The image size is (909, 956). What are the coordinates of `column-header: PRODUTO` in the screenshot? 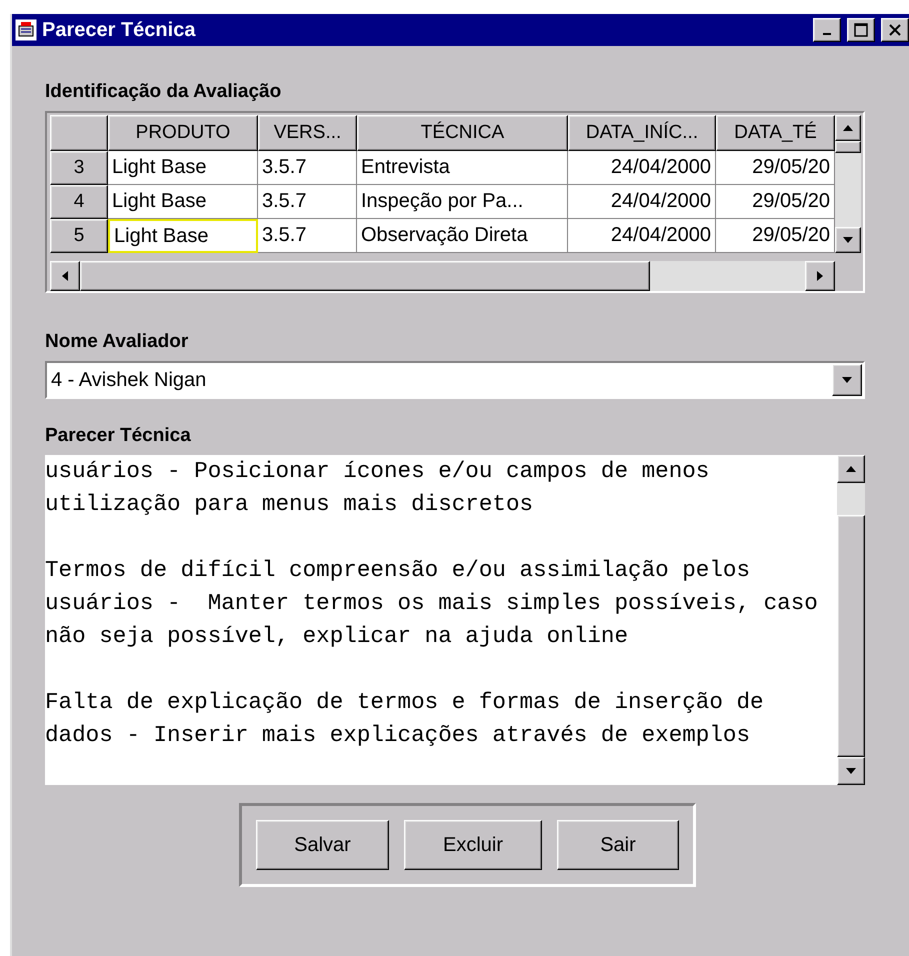 It's located at (183, 133).